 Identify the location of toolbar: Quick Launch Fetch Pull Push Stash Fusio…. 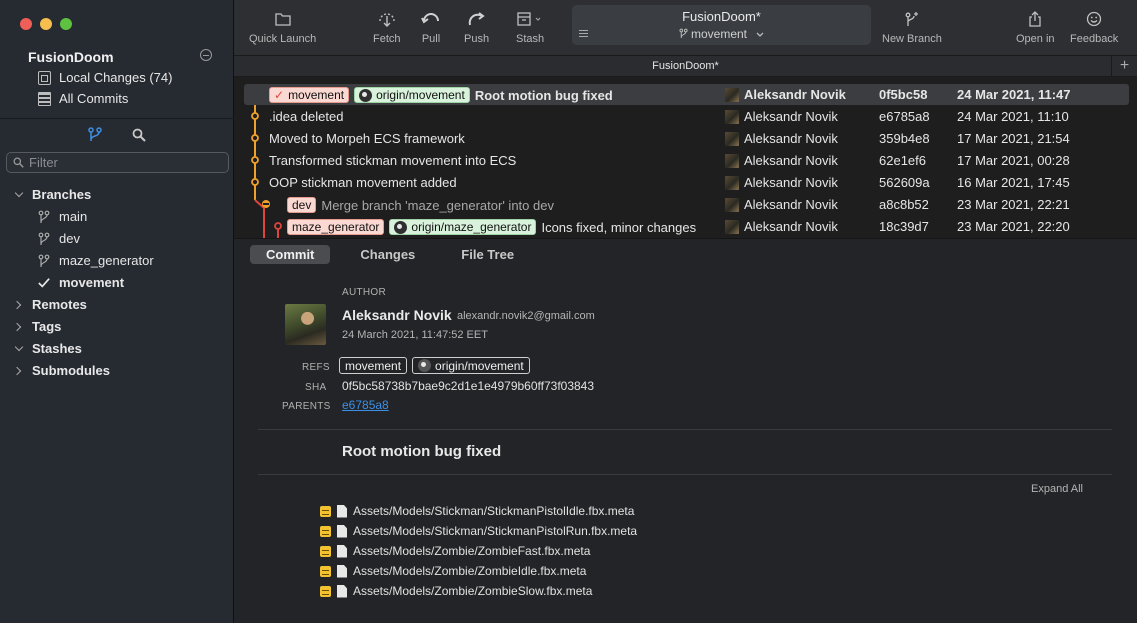
(685, 27).